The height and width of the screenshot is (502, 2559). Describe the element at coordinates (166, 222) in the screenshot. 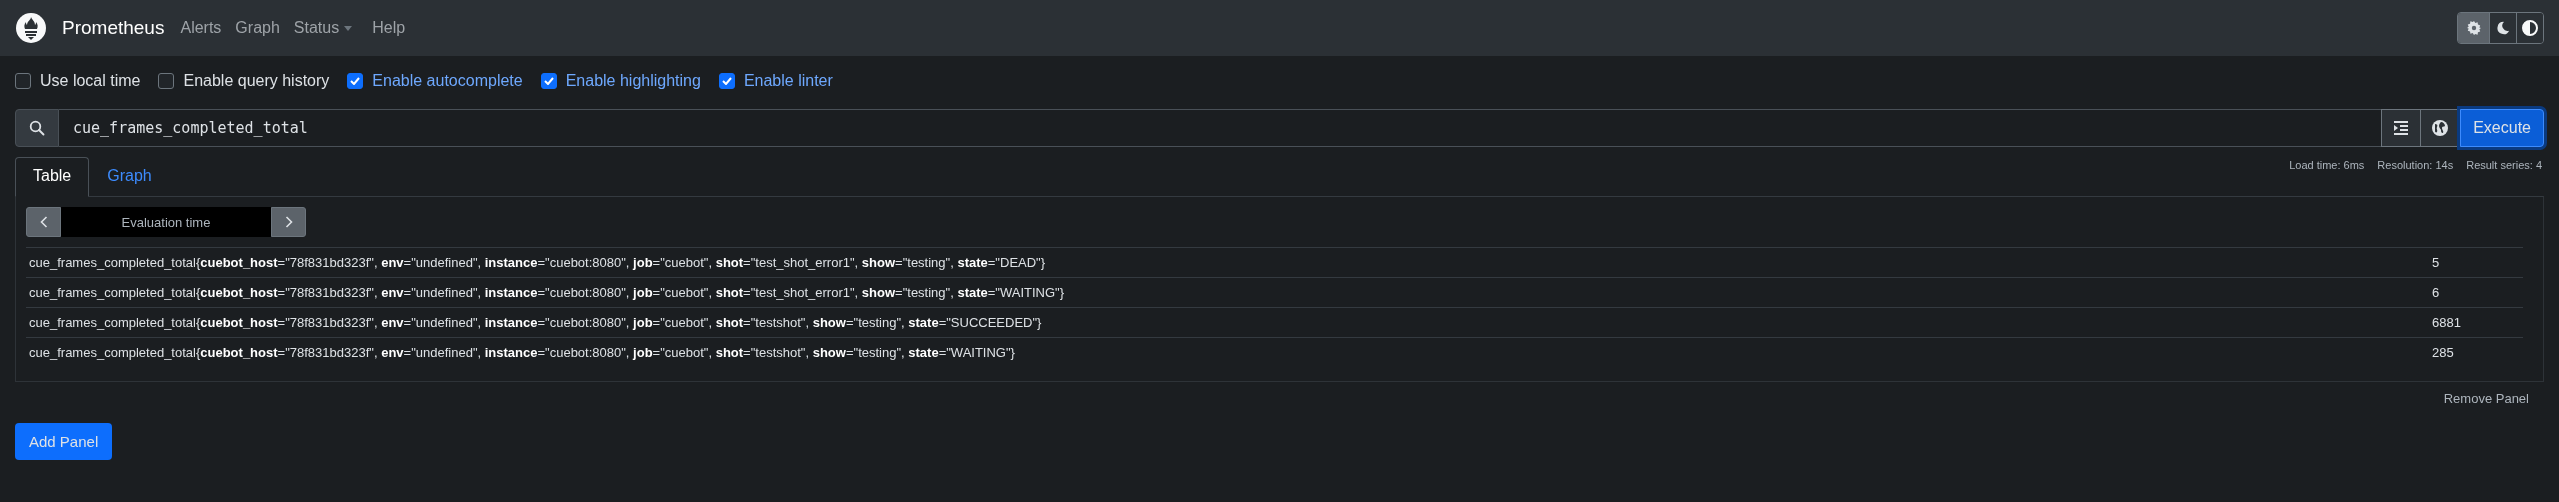

I see `evaluation-time-field: Evaluation time` at that location.